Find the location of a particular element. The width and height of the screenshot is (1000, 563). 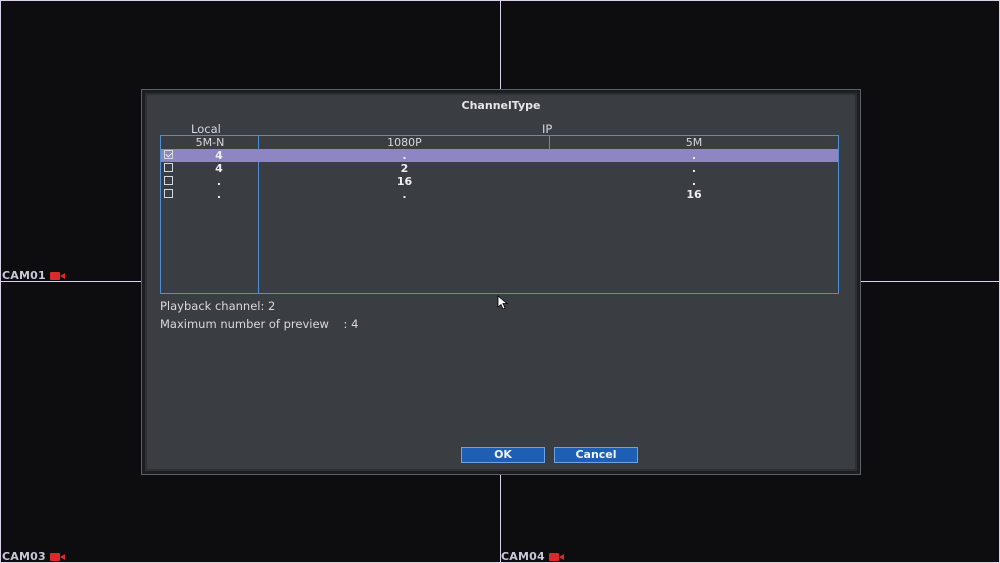

camera-name: CAM01 is located at coordinates (24, 275).